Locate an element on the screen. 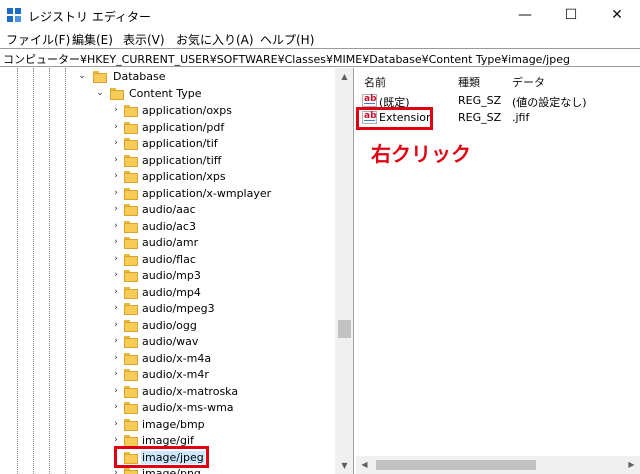  values-horizontal-scrollbar: ◀ ▶ is located at coordinates (498, 465).